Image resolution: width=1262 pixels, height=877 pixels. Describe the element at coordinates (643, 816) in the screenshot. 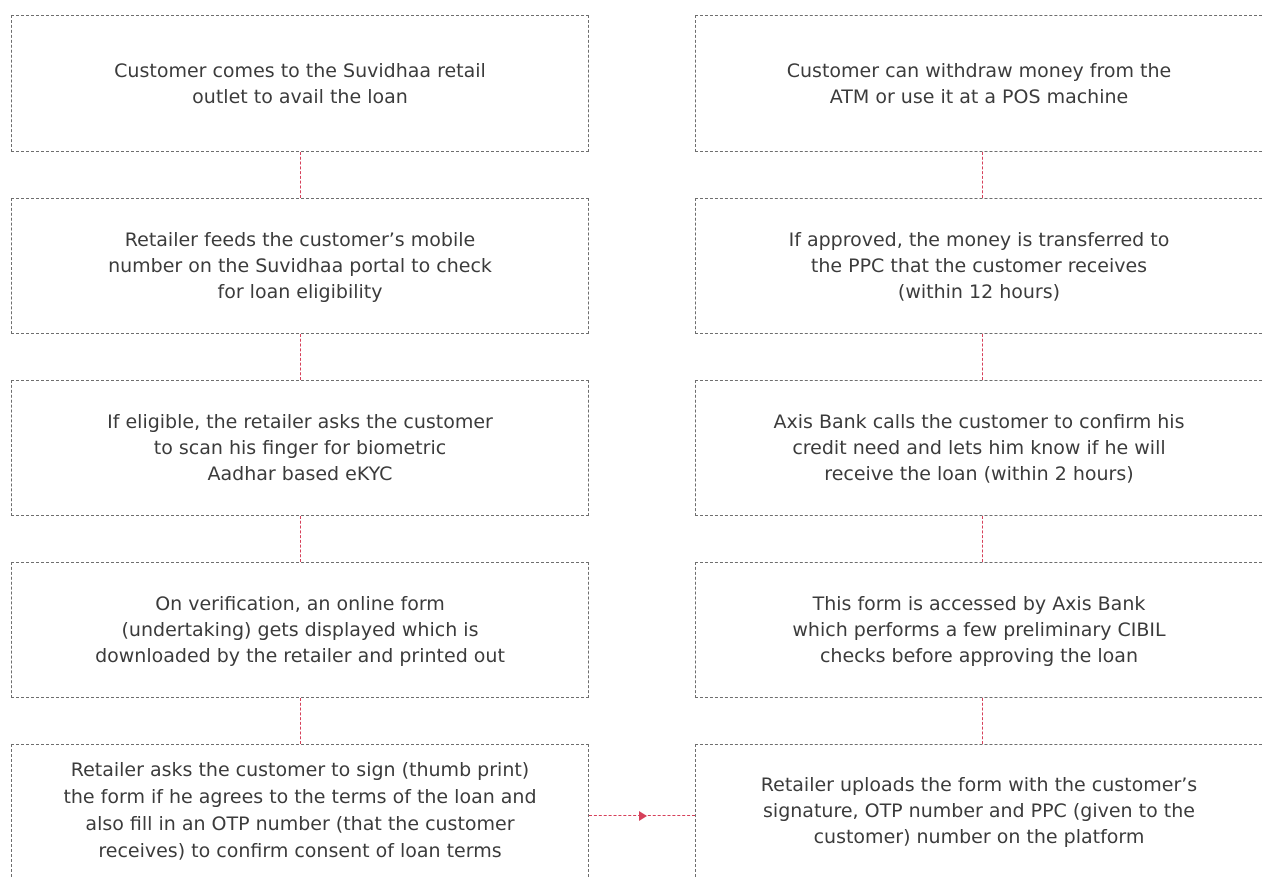

I see `arrow-right-icon` at that location.